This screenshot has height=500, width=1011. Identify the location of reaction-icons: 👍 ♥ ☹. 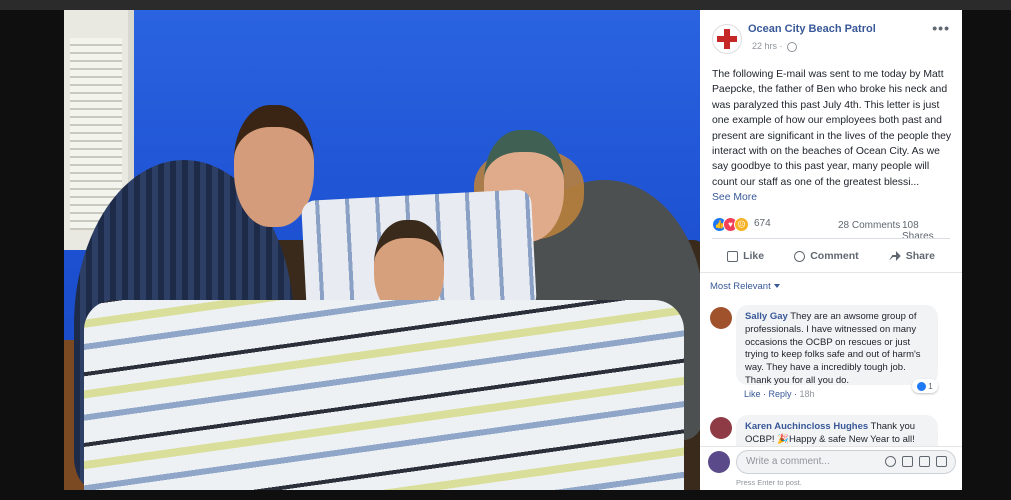
(730, 224).